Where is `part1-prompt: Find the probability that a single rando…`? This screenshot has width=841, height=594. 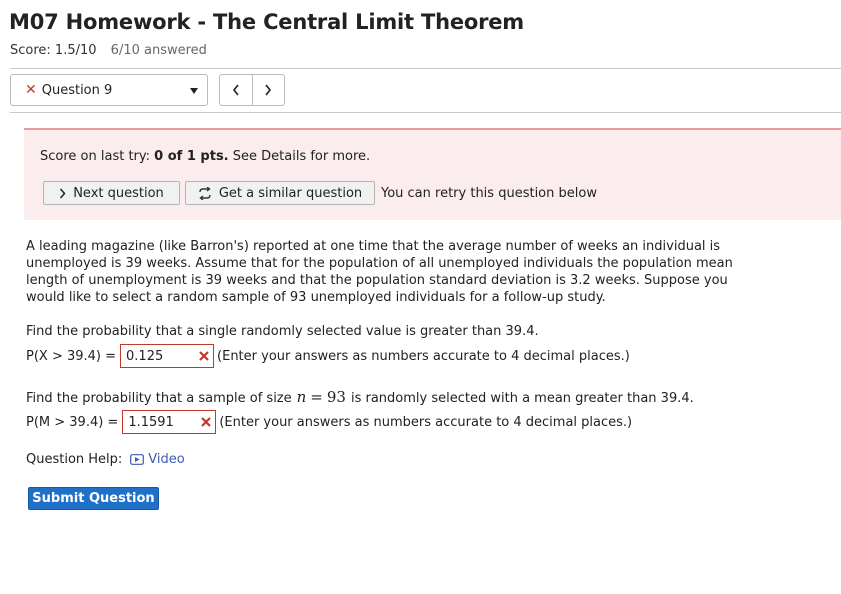 part1-prompt: Find the probability that a single rando… is located at coordinates (282, 331).